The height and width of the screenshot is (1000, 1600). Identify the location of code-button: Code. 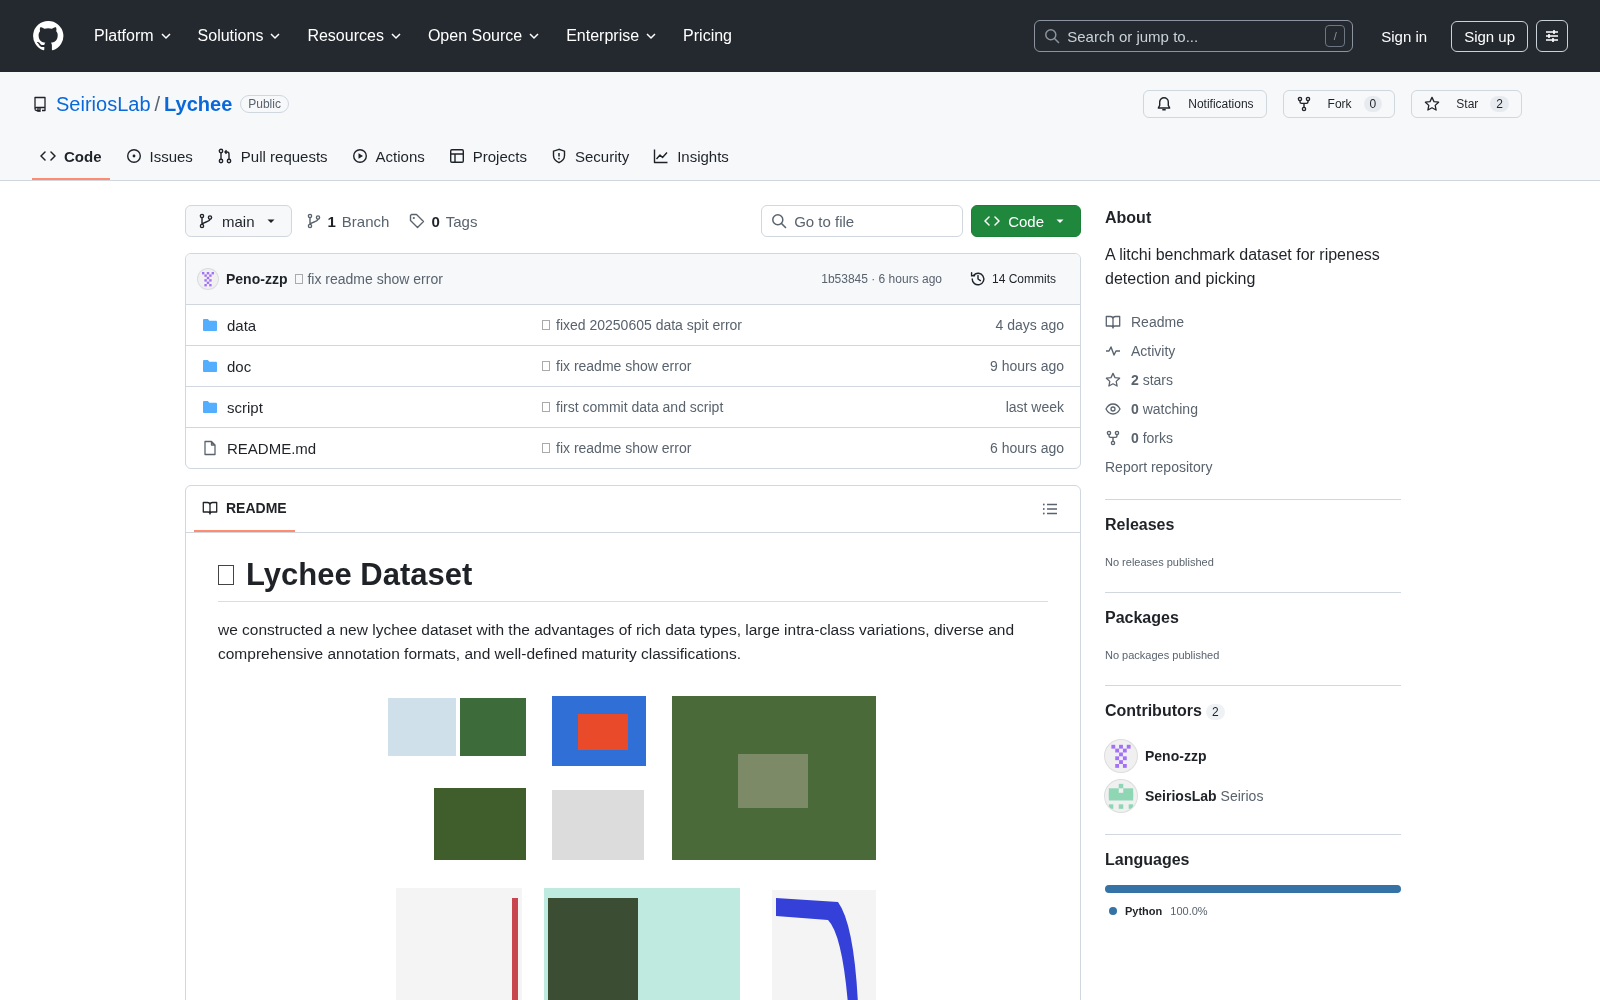
(1026, 221).